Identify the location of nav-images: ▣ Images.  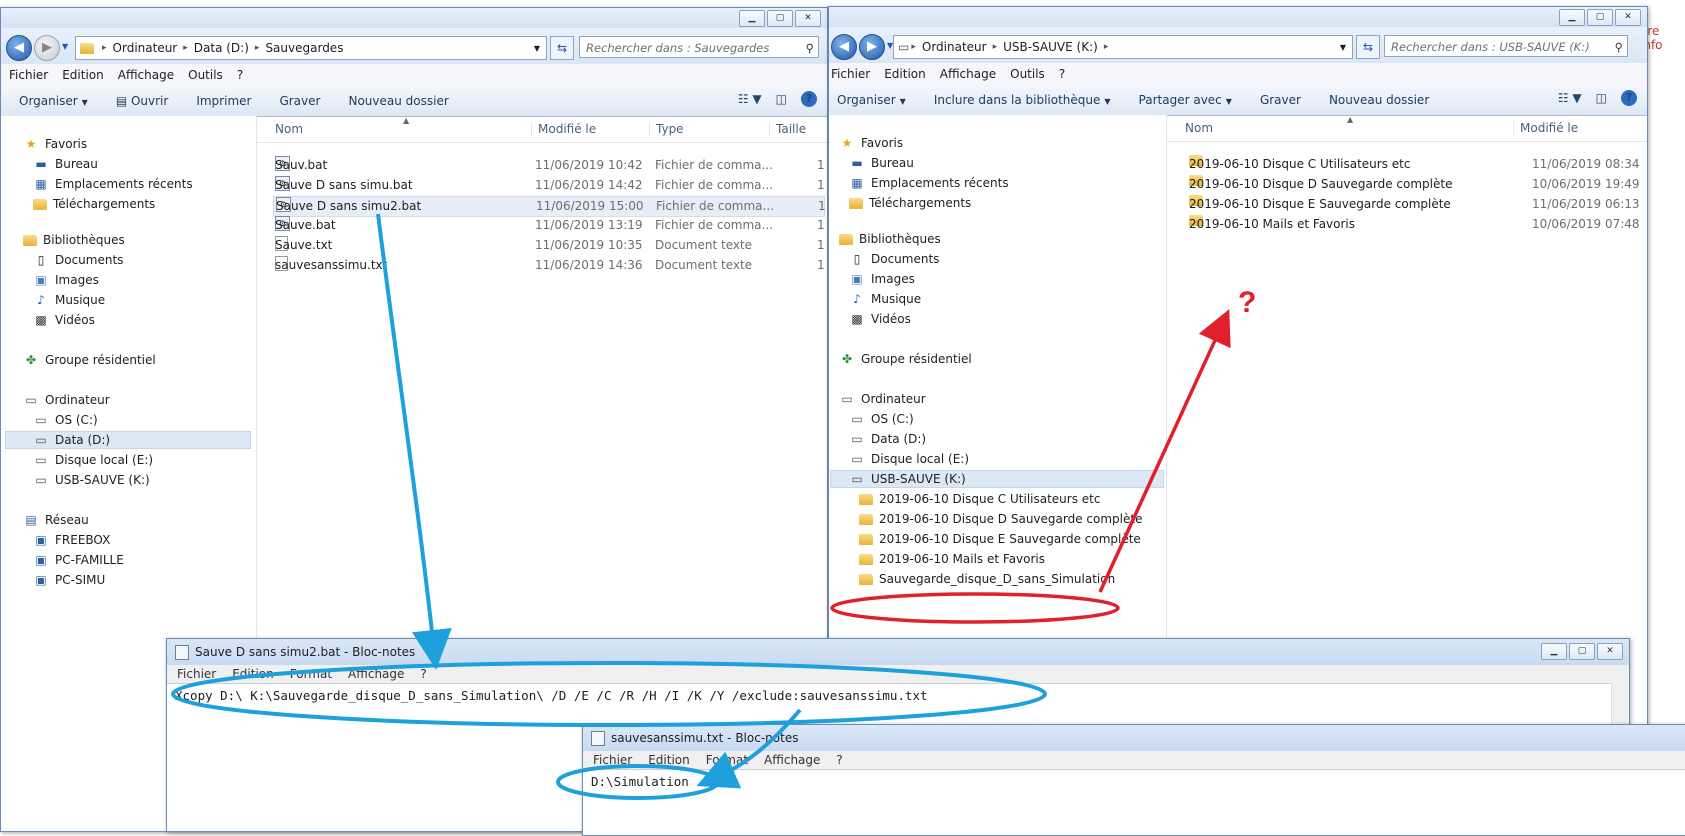
(882, 279).